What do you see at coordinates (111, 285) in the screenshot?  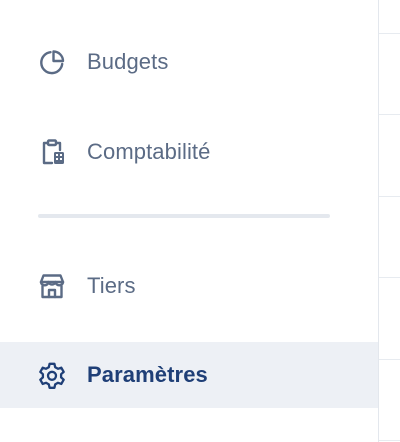 I see `sidebar-item-label: Tiers` at bounding box center [111, 285].